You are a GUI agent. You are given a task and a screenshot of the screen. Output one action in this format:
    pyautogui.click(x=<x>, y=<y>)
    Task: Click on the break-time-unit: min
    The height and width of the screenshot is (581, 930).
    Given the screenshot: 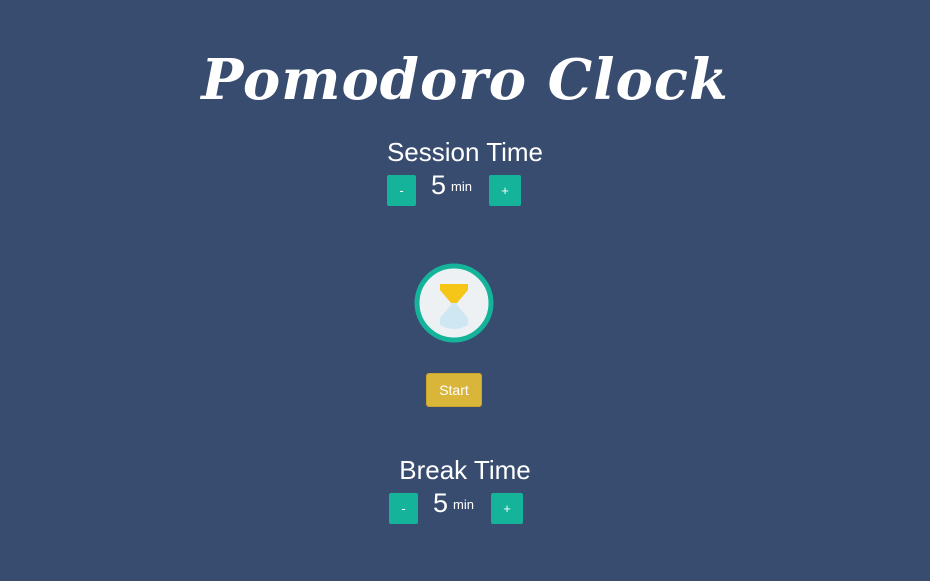 What is the action you would take?
    pyautogui.click(x=463, y=504)
    